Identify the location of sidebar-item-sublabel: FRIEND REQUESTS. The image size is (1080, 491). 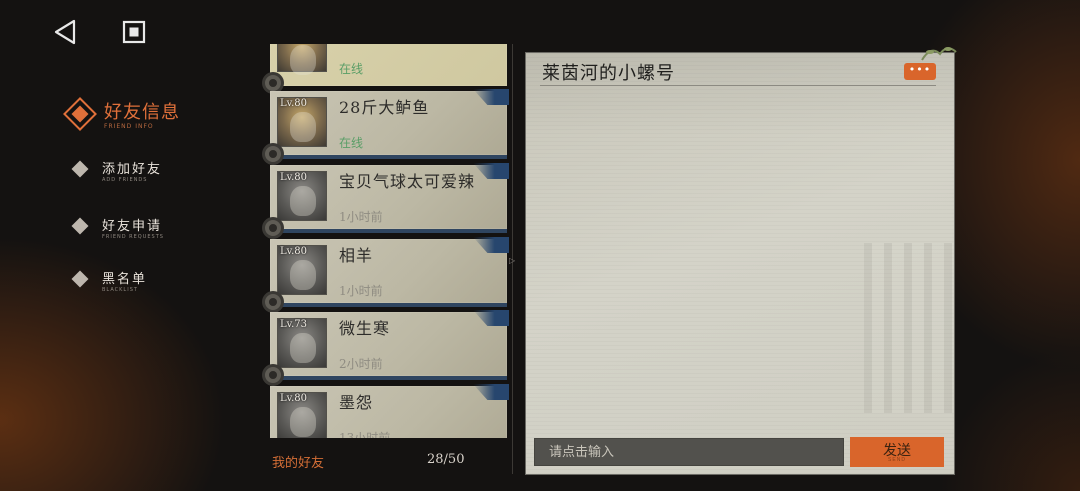
(133, 237).